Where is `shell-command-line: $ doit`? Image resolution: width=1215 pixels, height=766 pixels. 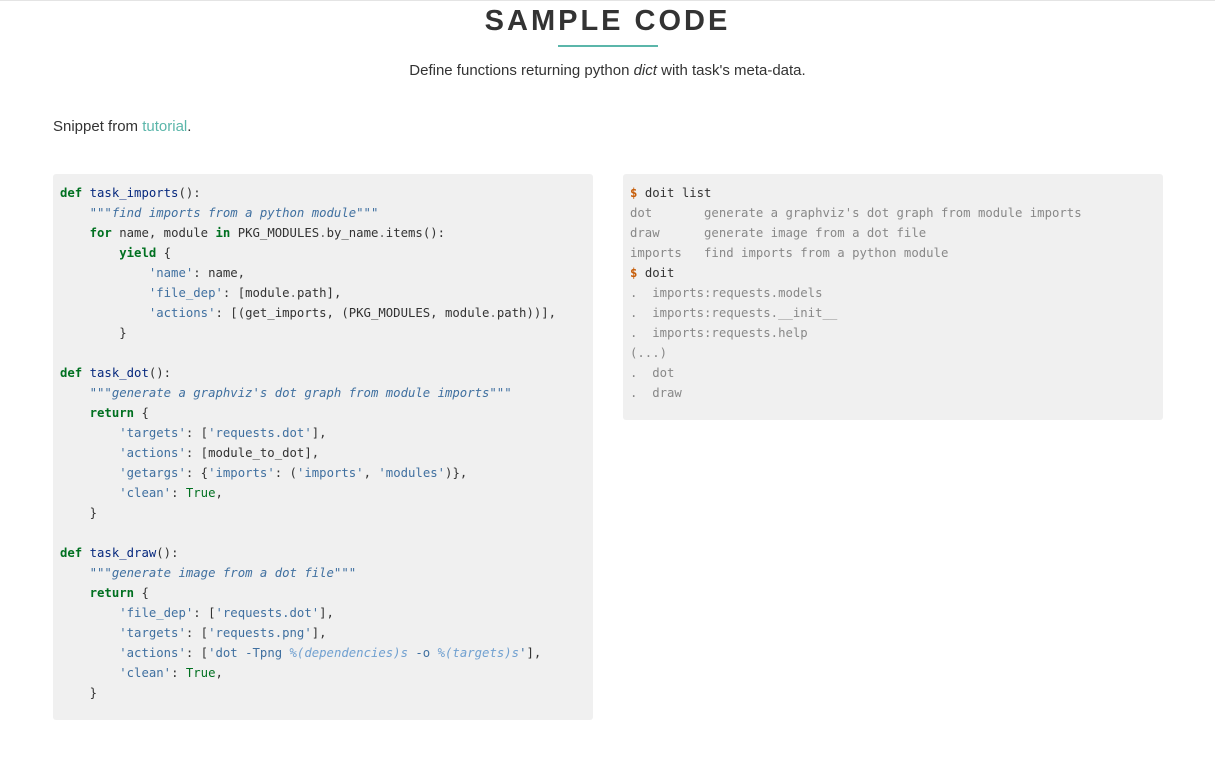 shell-command-line: $ doit is located at coordinates (652, 273).